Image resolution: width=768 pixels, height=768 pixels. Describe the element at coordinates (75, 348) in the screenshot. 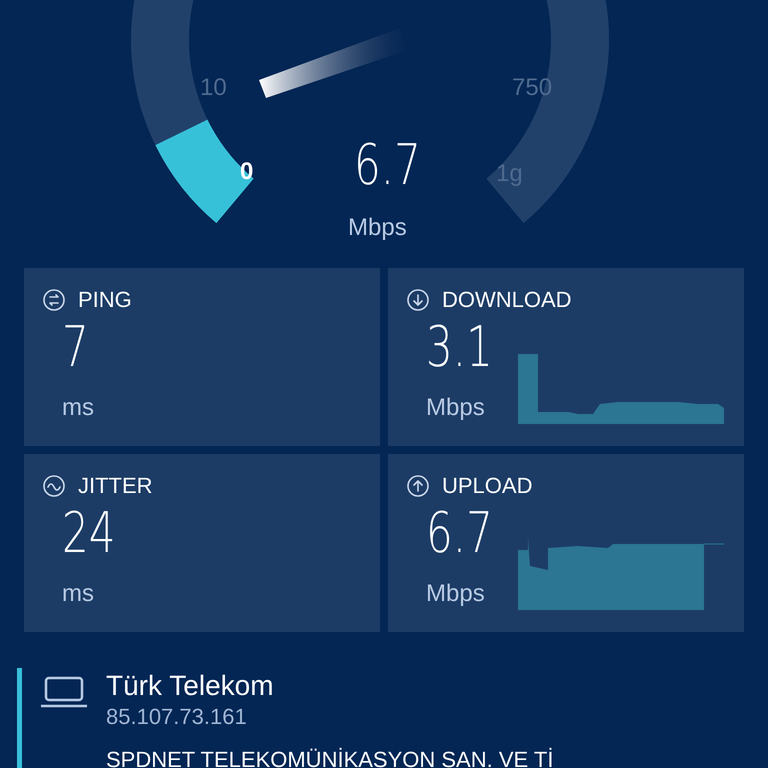

I see `metric-value: 7` at that location.